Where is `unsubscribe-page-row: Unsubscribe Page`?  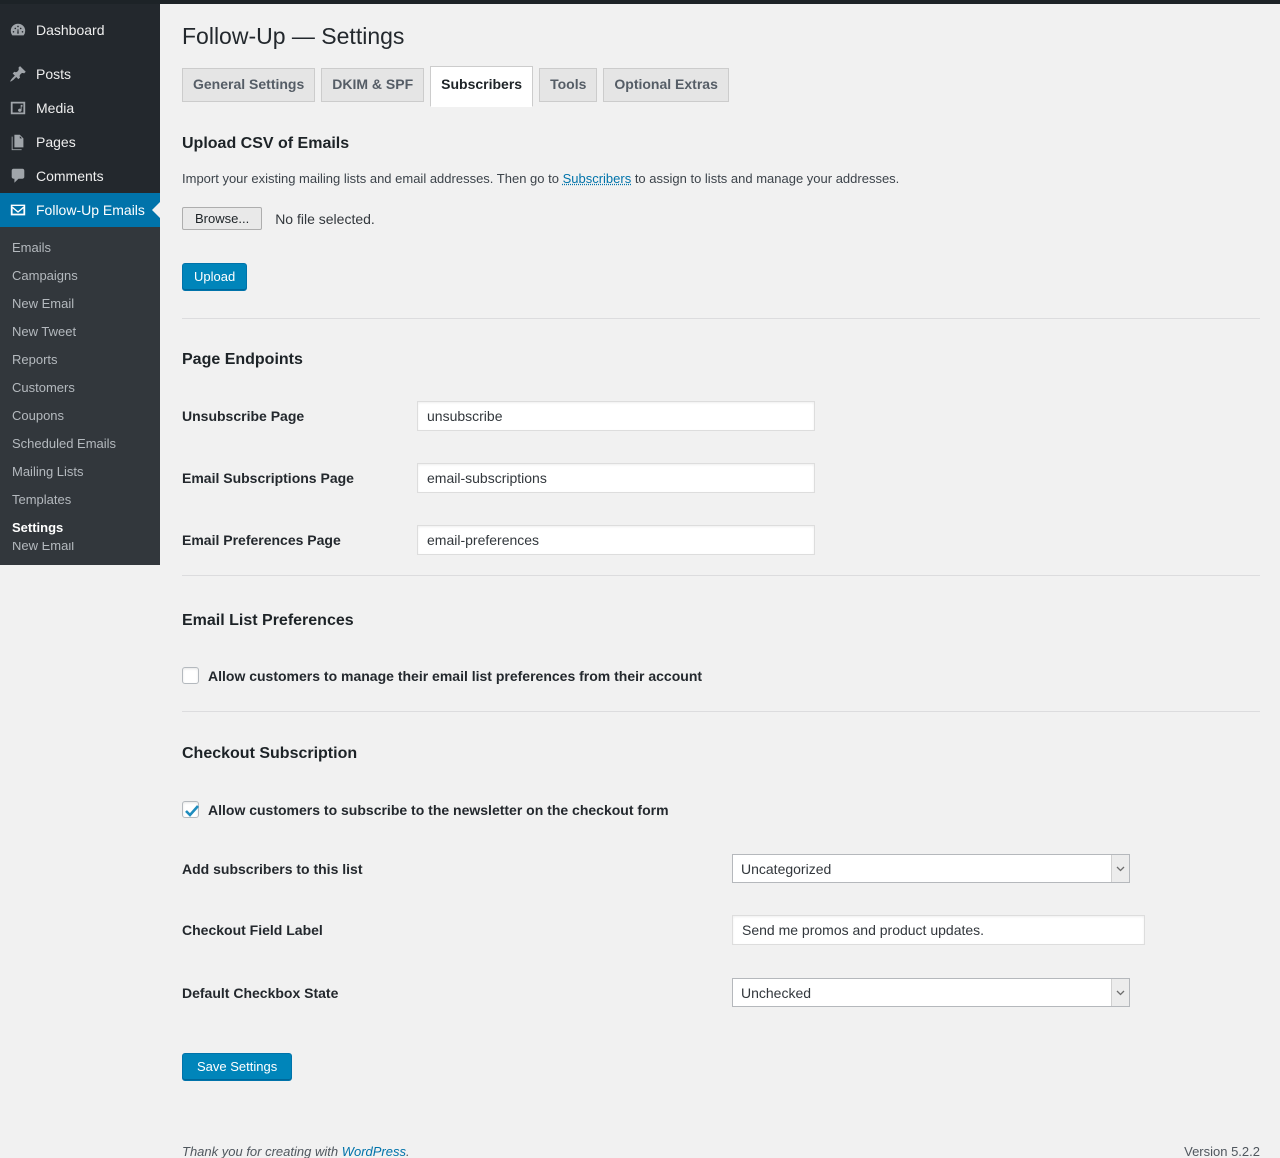
unsubscribe-page-row: Unsubscribe Page is located at coordinates (721, 416).